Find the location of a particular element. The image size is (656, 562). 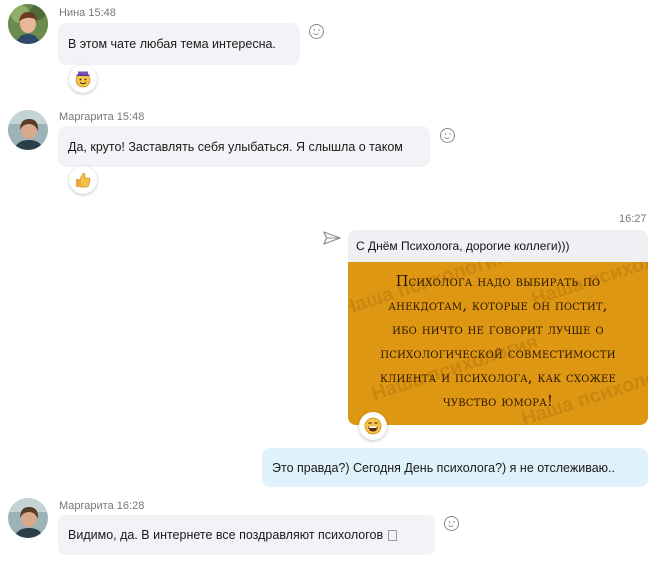

postcard-line: Психолога надо выбирать по is located at coordinates (498, 282).